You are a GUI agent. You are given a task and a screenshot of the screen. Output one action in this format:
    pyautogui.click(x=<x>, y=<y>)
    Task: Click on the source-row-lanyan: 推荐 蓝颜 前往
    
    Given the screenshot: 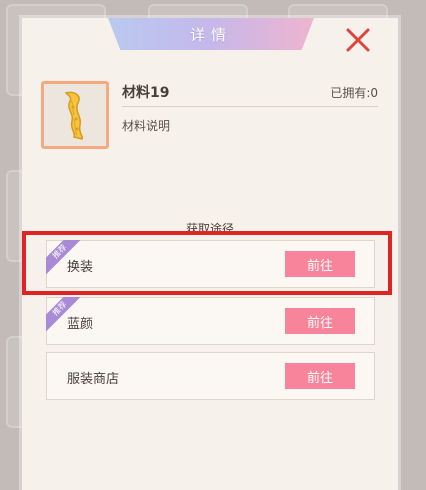 What is the action you would take?
    pyautogui.click(x=210, y=321)
    